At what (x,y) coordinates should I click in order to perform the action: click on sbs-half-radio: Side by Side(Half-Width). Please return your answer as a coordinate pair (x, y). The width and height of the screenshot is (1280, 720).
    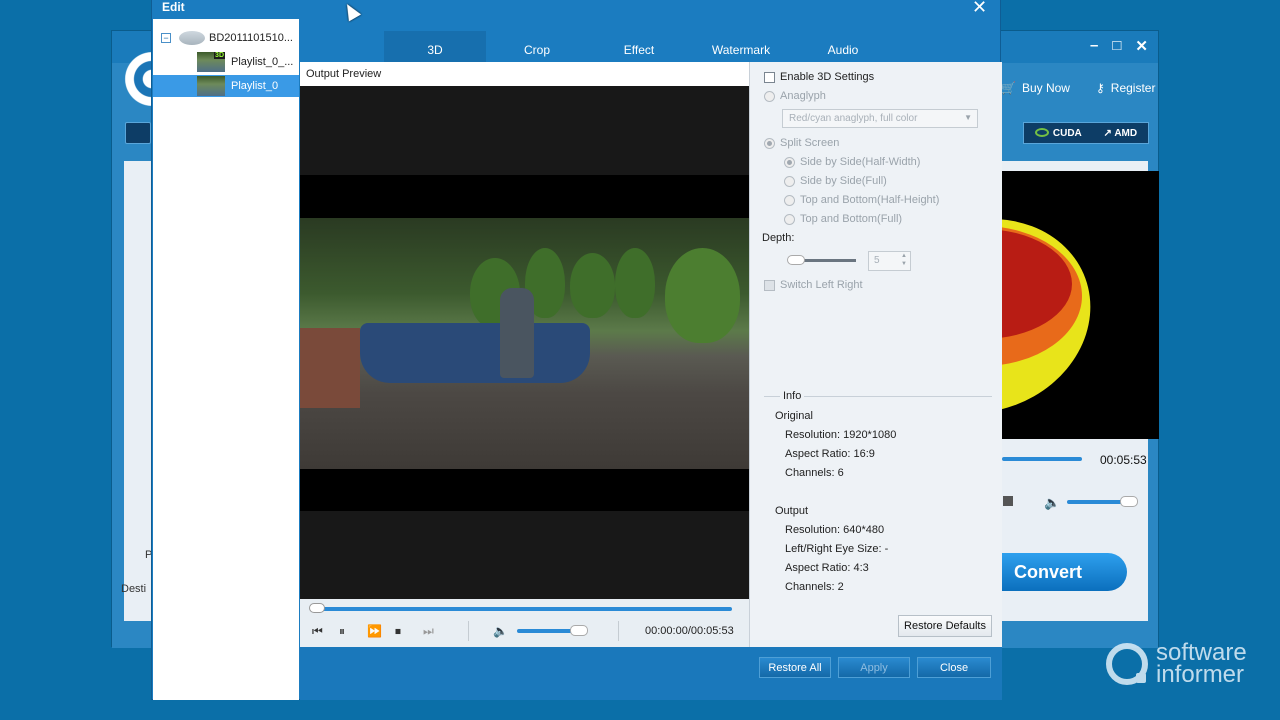
    Looking at the image, I should click on (852, 162).